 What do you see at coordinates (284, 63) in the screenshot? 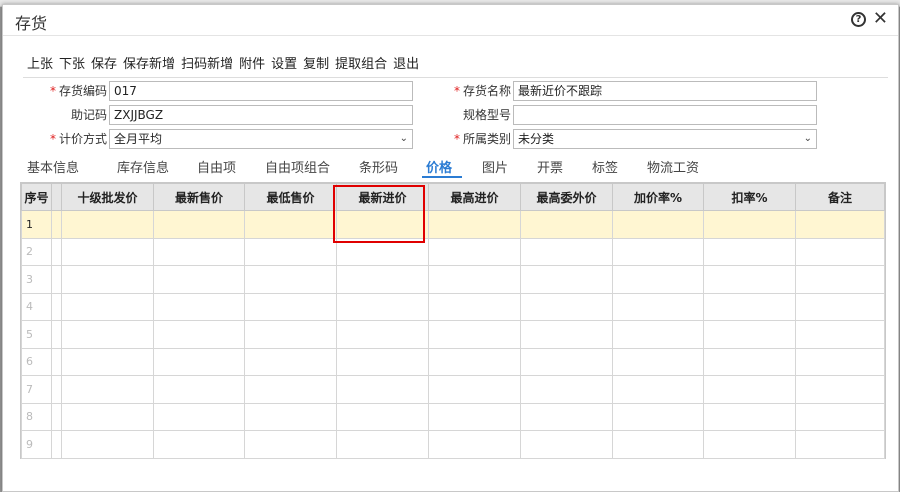
I see `settings-button: 设置` at bounding box center [284, 63].